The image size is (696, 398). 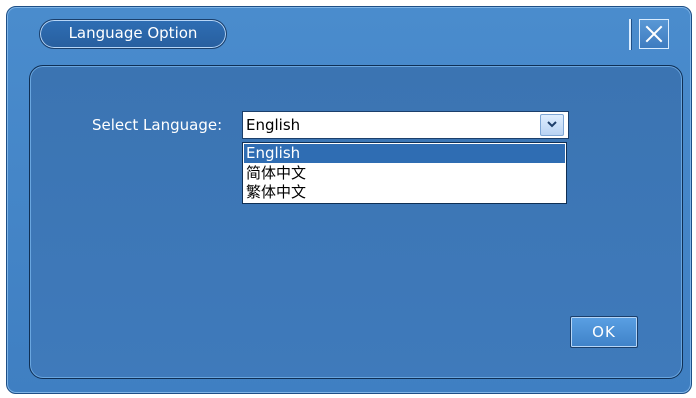 What do you see at coordinates (404, 153) in the screenshot?
I see `language-option-english: English` at bounding box center [404, 153].